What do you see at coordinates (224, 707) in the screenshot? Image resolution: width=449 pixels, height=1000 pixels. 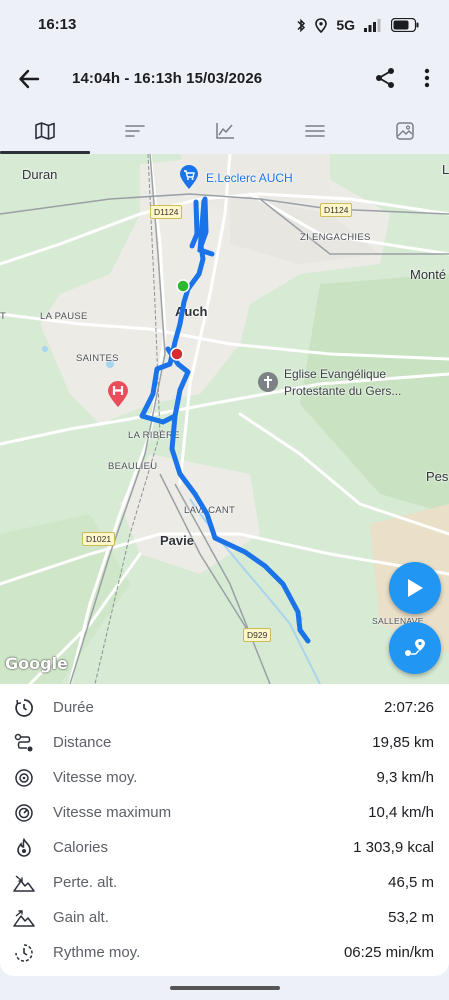 I see `stat-row-duration: Durée 2:07:26` at bounding box center [224, 707].